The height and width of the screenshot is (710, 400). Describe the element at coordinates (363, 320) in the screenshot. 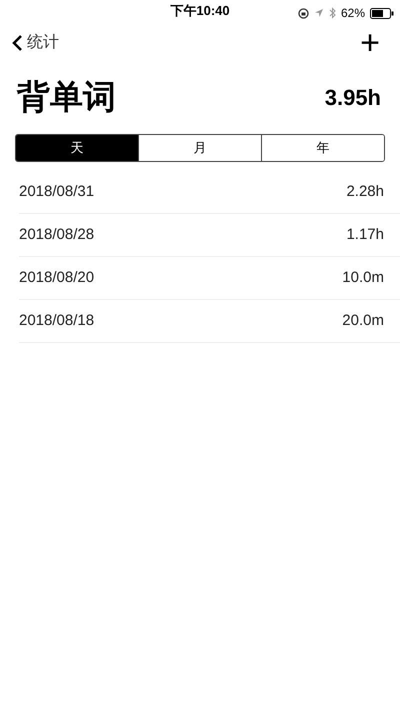

I see `record-duration: 20.0m` at that location.